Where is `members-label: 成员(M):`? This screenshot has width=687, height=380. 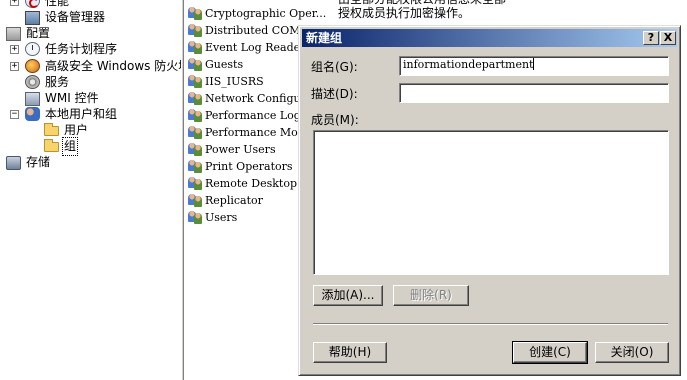
members-label: 成员(M): is located at coordinates (335, 120).